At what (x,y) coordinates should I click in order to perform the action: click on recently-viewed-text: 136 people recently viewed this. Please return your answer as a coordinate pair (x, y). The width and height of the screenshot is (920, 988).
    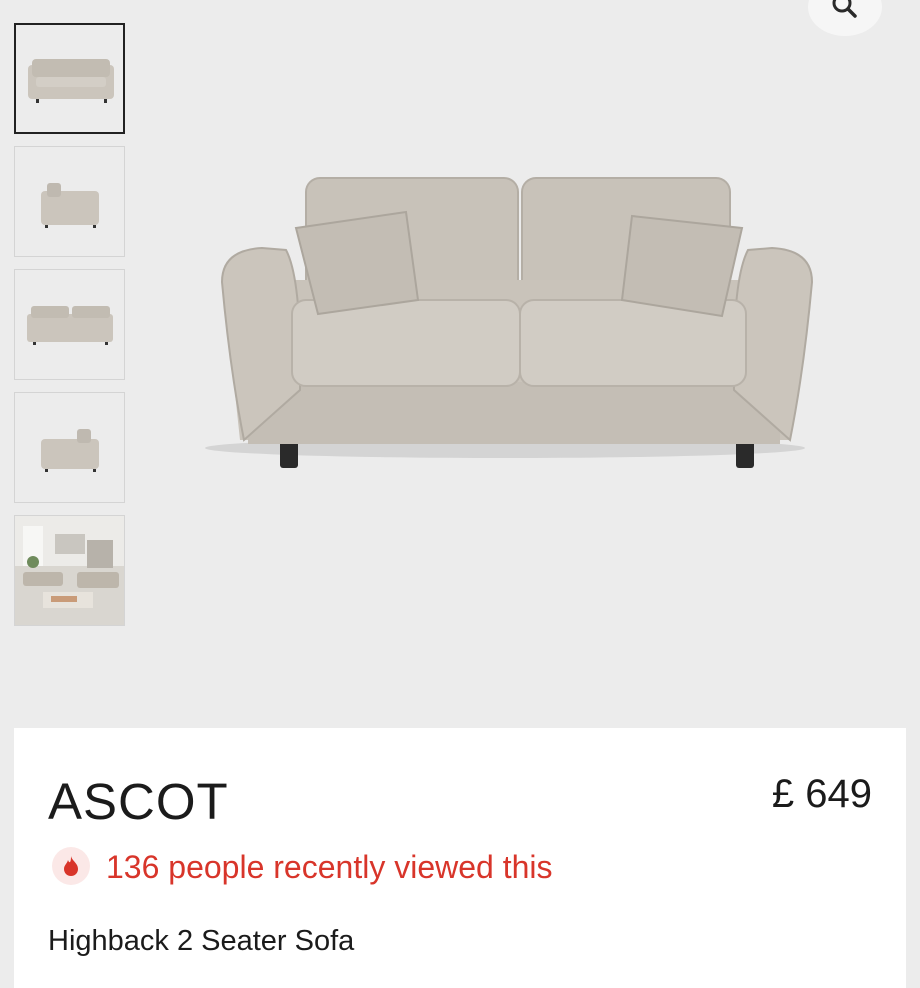
    Looking at the image, I should click on (329, 867).